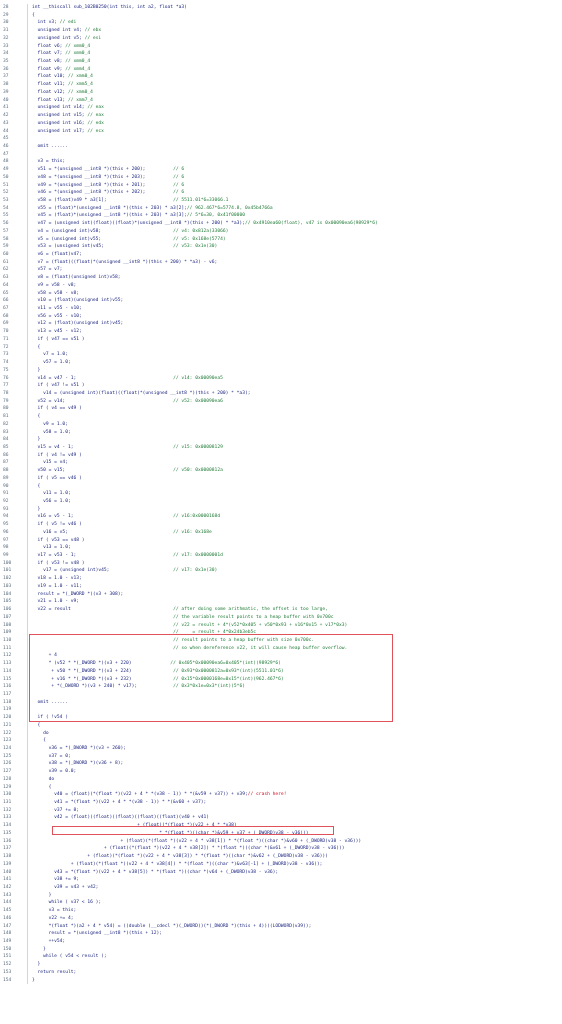 This screenshot has height=1024, width=562. Describe the element at coordinates (281, 370) in the screenshot. I see `code-line: 75 }` at that location.